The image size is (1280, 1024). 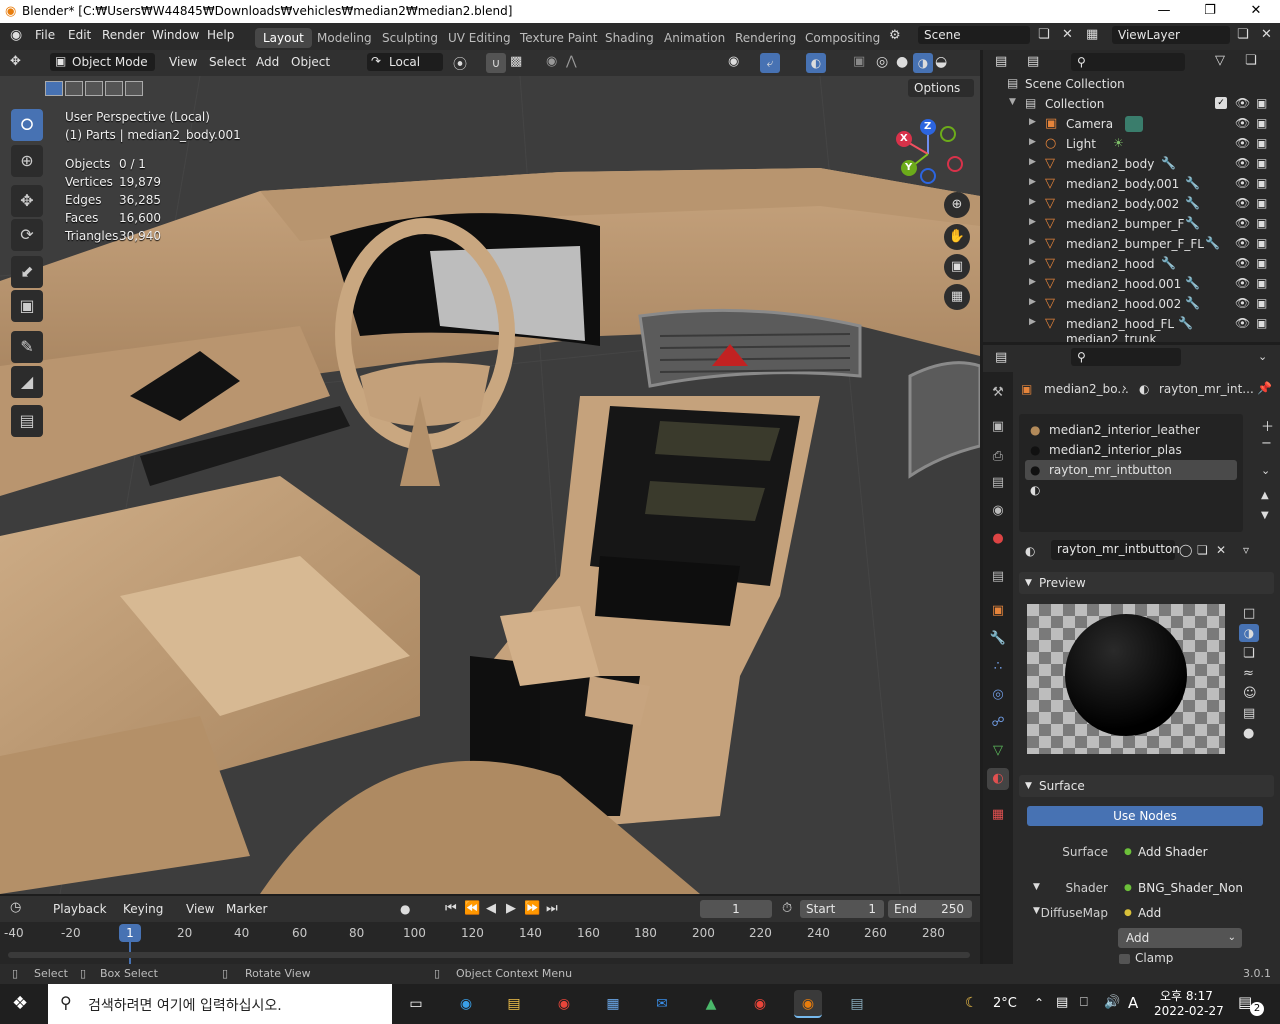 What do you see at coordinates (1171, 35) in the screenshot?
I see `view-layer-selector: ViewLayer` at bounding box center [1171, 35].